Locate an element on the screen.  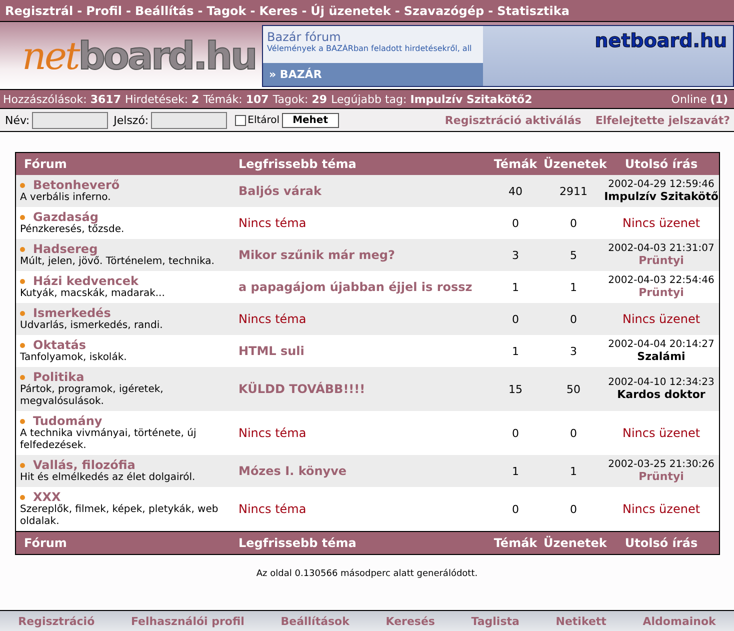
stat-item: Legújabb tag: Impulzív Szitakötő2 is located at coordinates (431, 99).